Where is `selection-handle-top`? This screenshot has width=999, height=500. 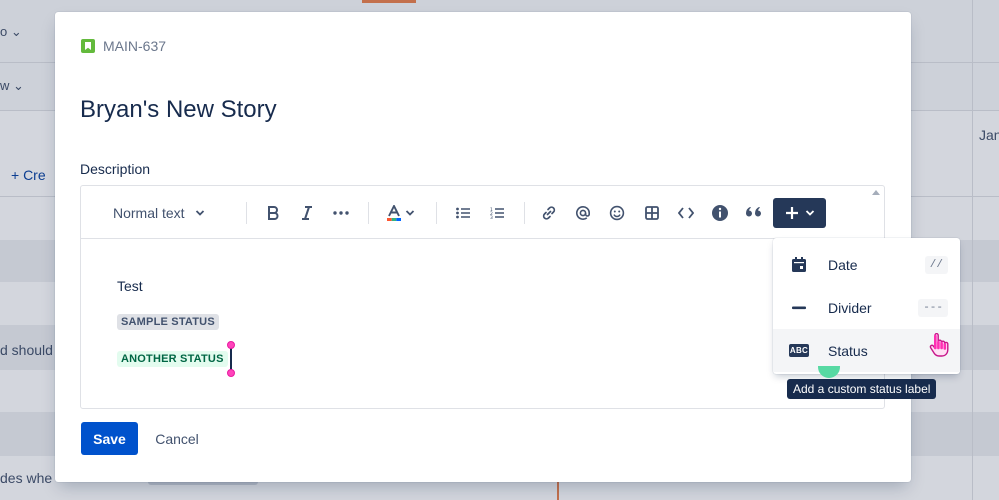 selection-handle-top is located at coordinates (231, 345).